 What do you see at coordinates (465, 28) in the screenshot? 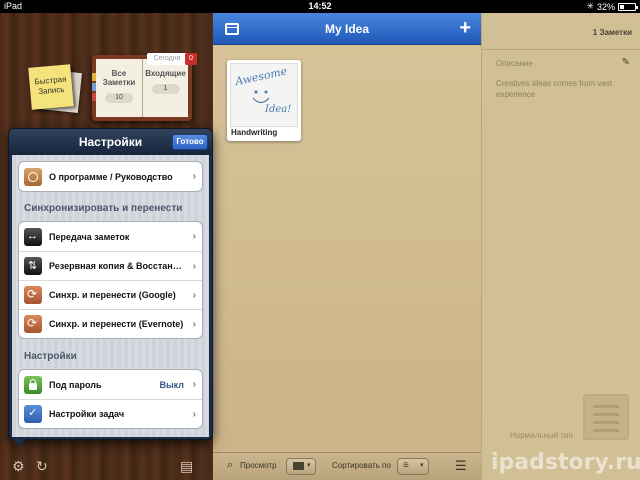
I see `add-note-icon: +` at bounding box center [465, 28].